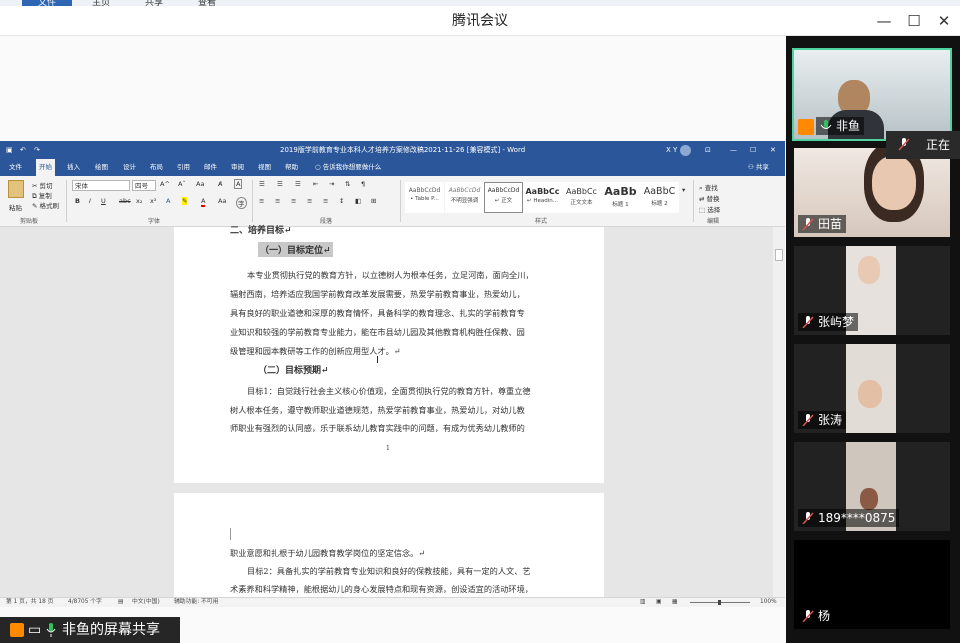 Image resolution: width=960 pixels, height=643 pixels. Describe the element at coordinates (620, 191) in the screenshot. I see `style-sample: AaBb` at that location.